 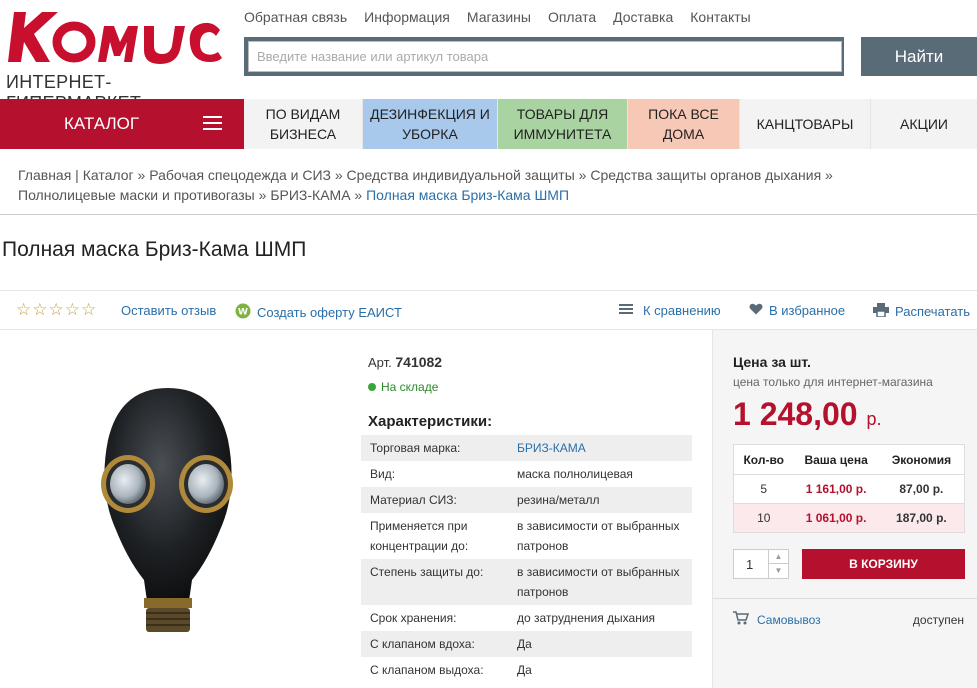 I want to click on table-row: Материал СИЗ: резина/металл, so click(x=526, y=500).